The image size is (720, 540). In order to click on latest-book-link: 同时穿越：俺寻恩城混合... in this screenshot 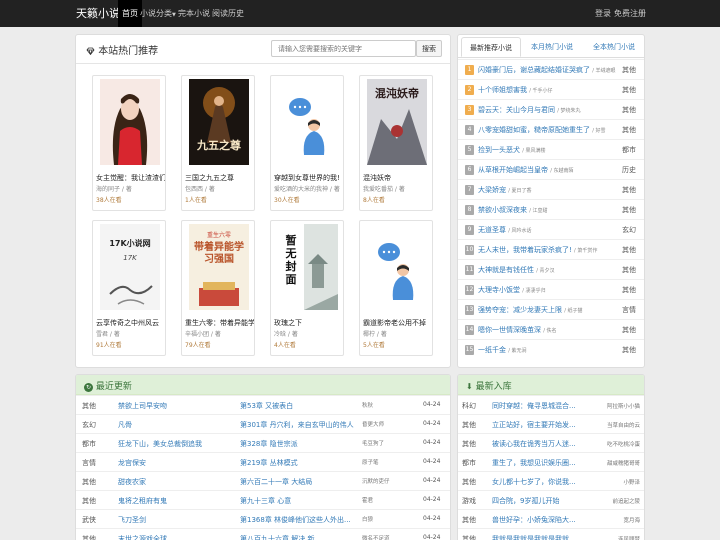, I will do `click(538, 406)`.